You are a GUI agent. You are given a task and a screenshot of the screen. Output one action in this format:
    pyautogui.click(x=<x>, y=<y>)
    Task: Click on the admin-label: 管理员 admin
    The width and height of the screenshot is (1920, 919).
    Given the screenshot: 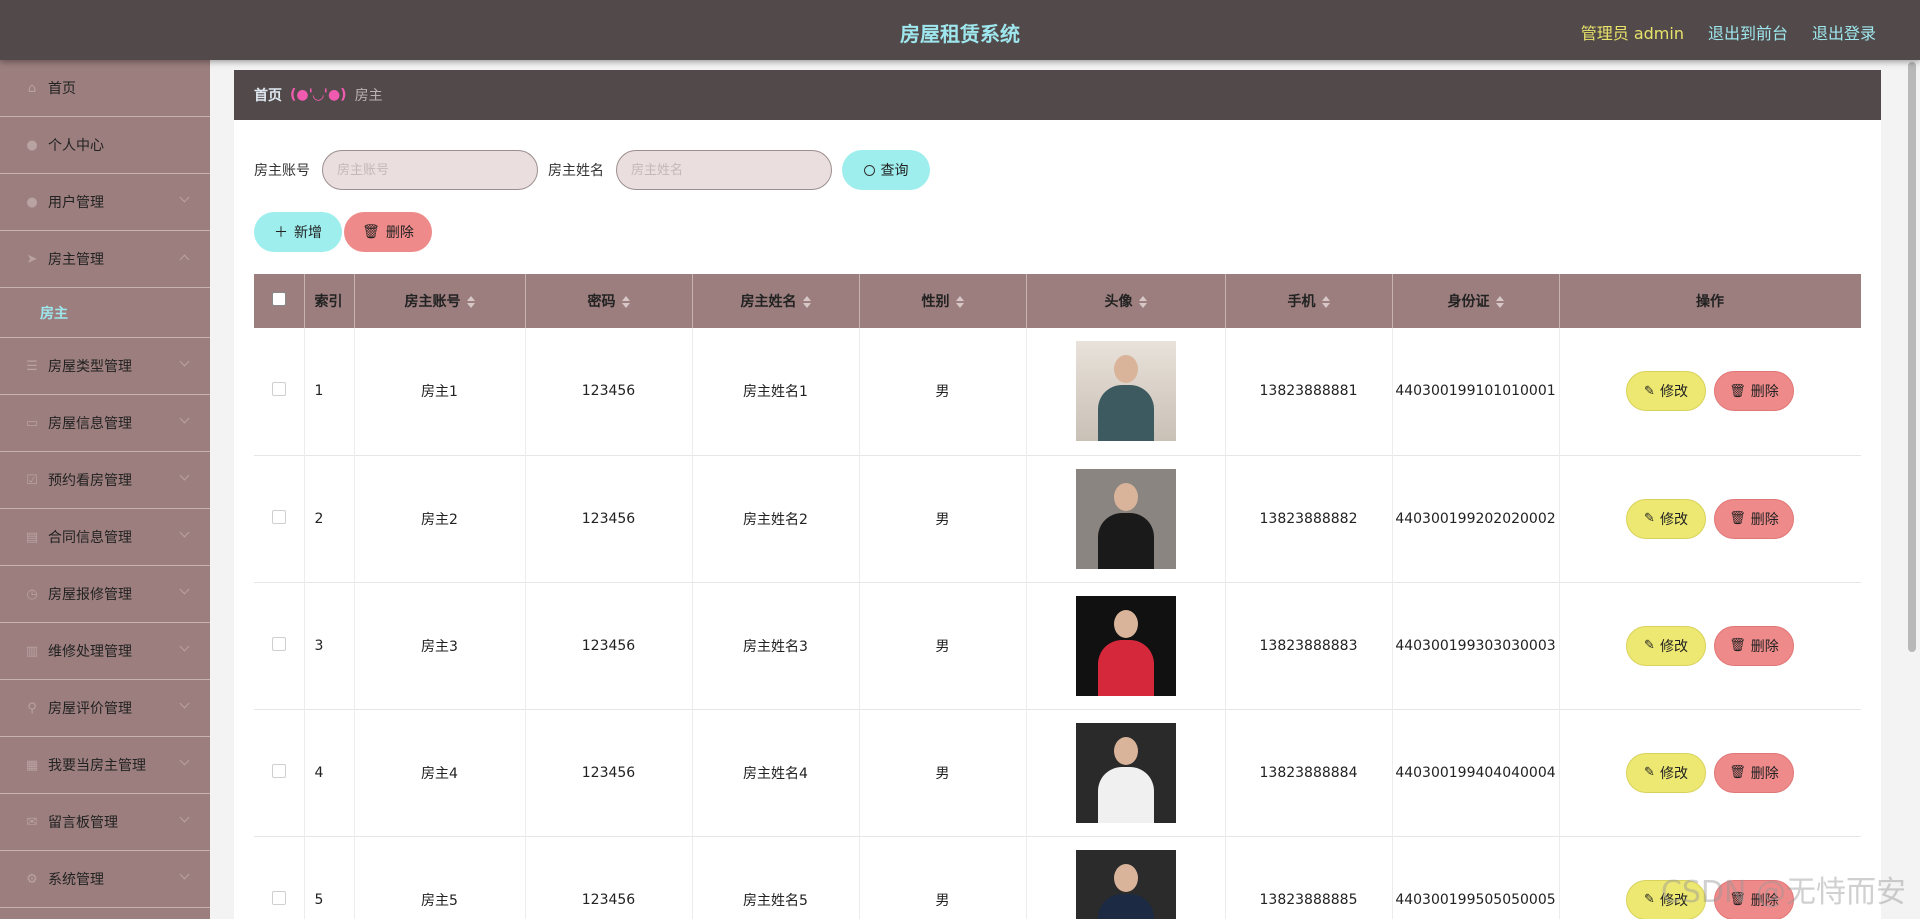 What is the action you would take?
    pyautogui.click(x=1632, y=33)
    